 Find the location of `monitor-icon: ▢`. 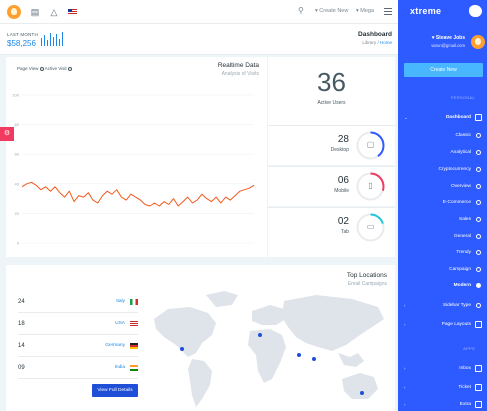

monitor-icon: ▢ is located at coordinates (370, 144).